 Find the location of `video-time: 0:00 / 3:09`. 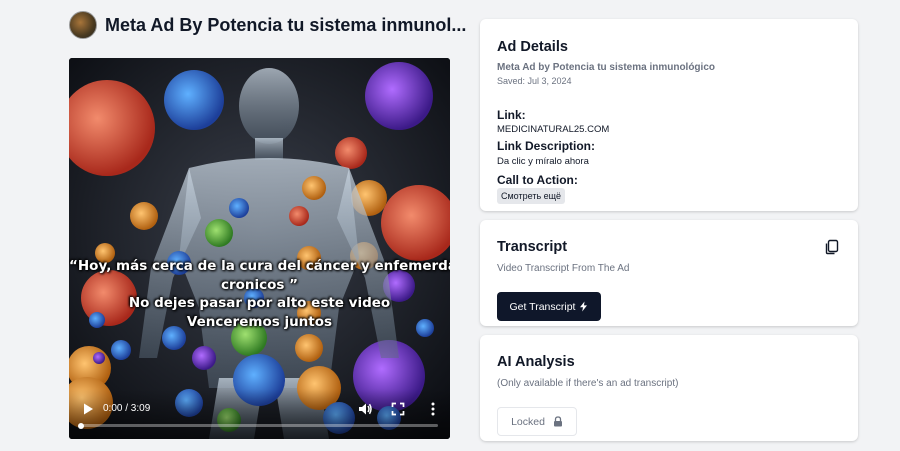

video-time: 0:00 / 3:09 is located at coordinates (127, 408).